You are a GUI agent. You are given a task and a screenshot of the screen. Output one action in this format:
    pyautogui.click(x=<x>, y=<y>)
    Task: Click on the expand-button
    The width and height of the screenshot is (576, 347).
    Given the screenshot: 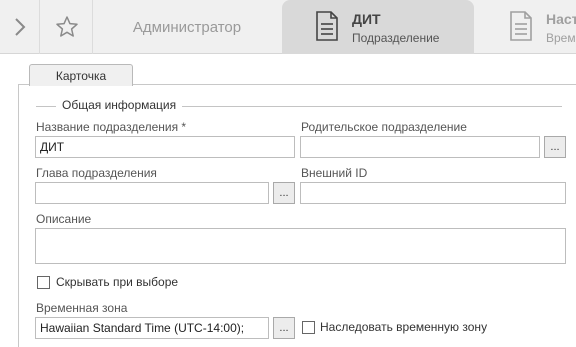 What is the action you would take?
    pyautogui.click(x=20, y=27)
    